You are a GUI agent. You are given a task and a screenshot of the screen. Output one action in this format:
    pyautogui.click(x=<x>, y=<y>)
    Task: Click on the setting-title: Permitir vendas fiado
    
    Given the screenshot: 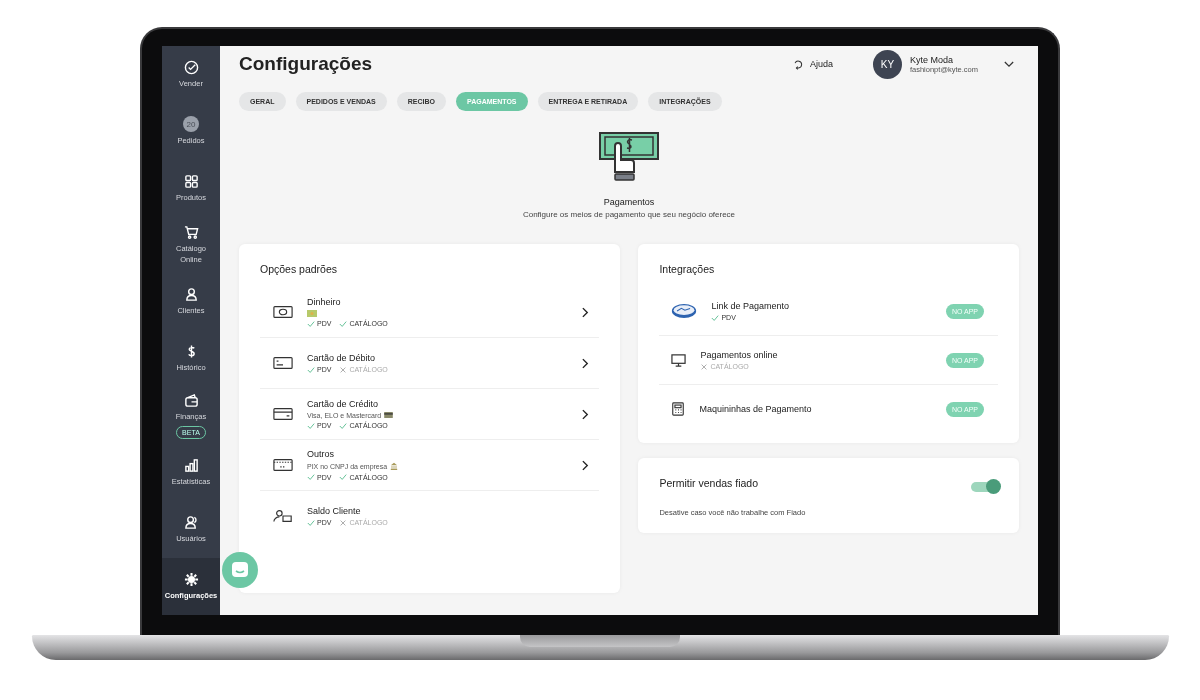 What is the action you would take?
    pyautogui.click(x=709, y=483)
    